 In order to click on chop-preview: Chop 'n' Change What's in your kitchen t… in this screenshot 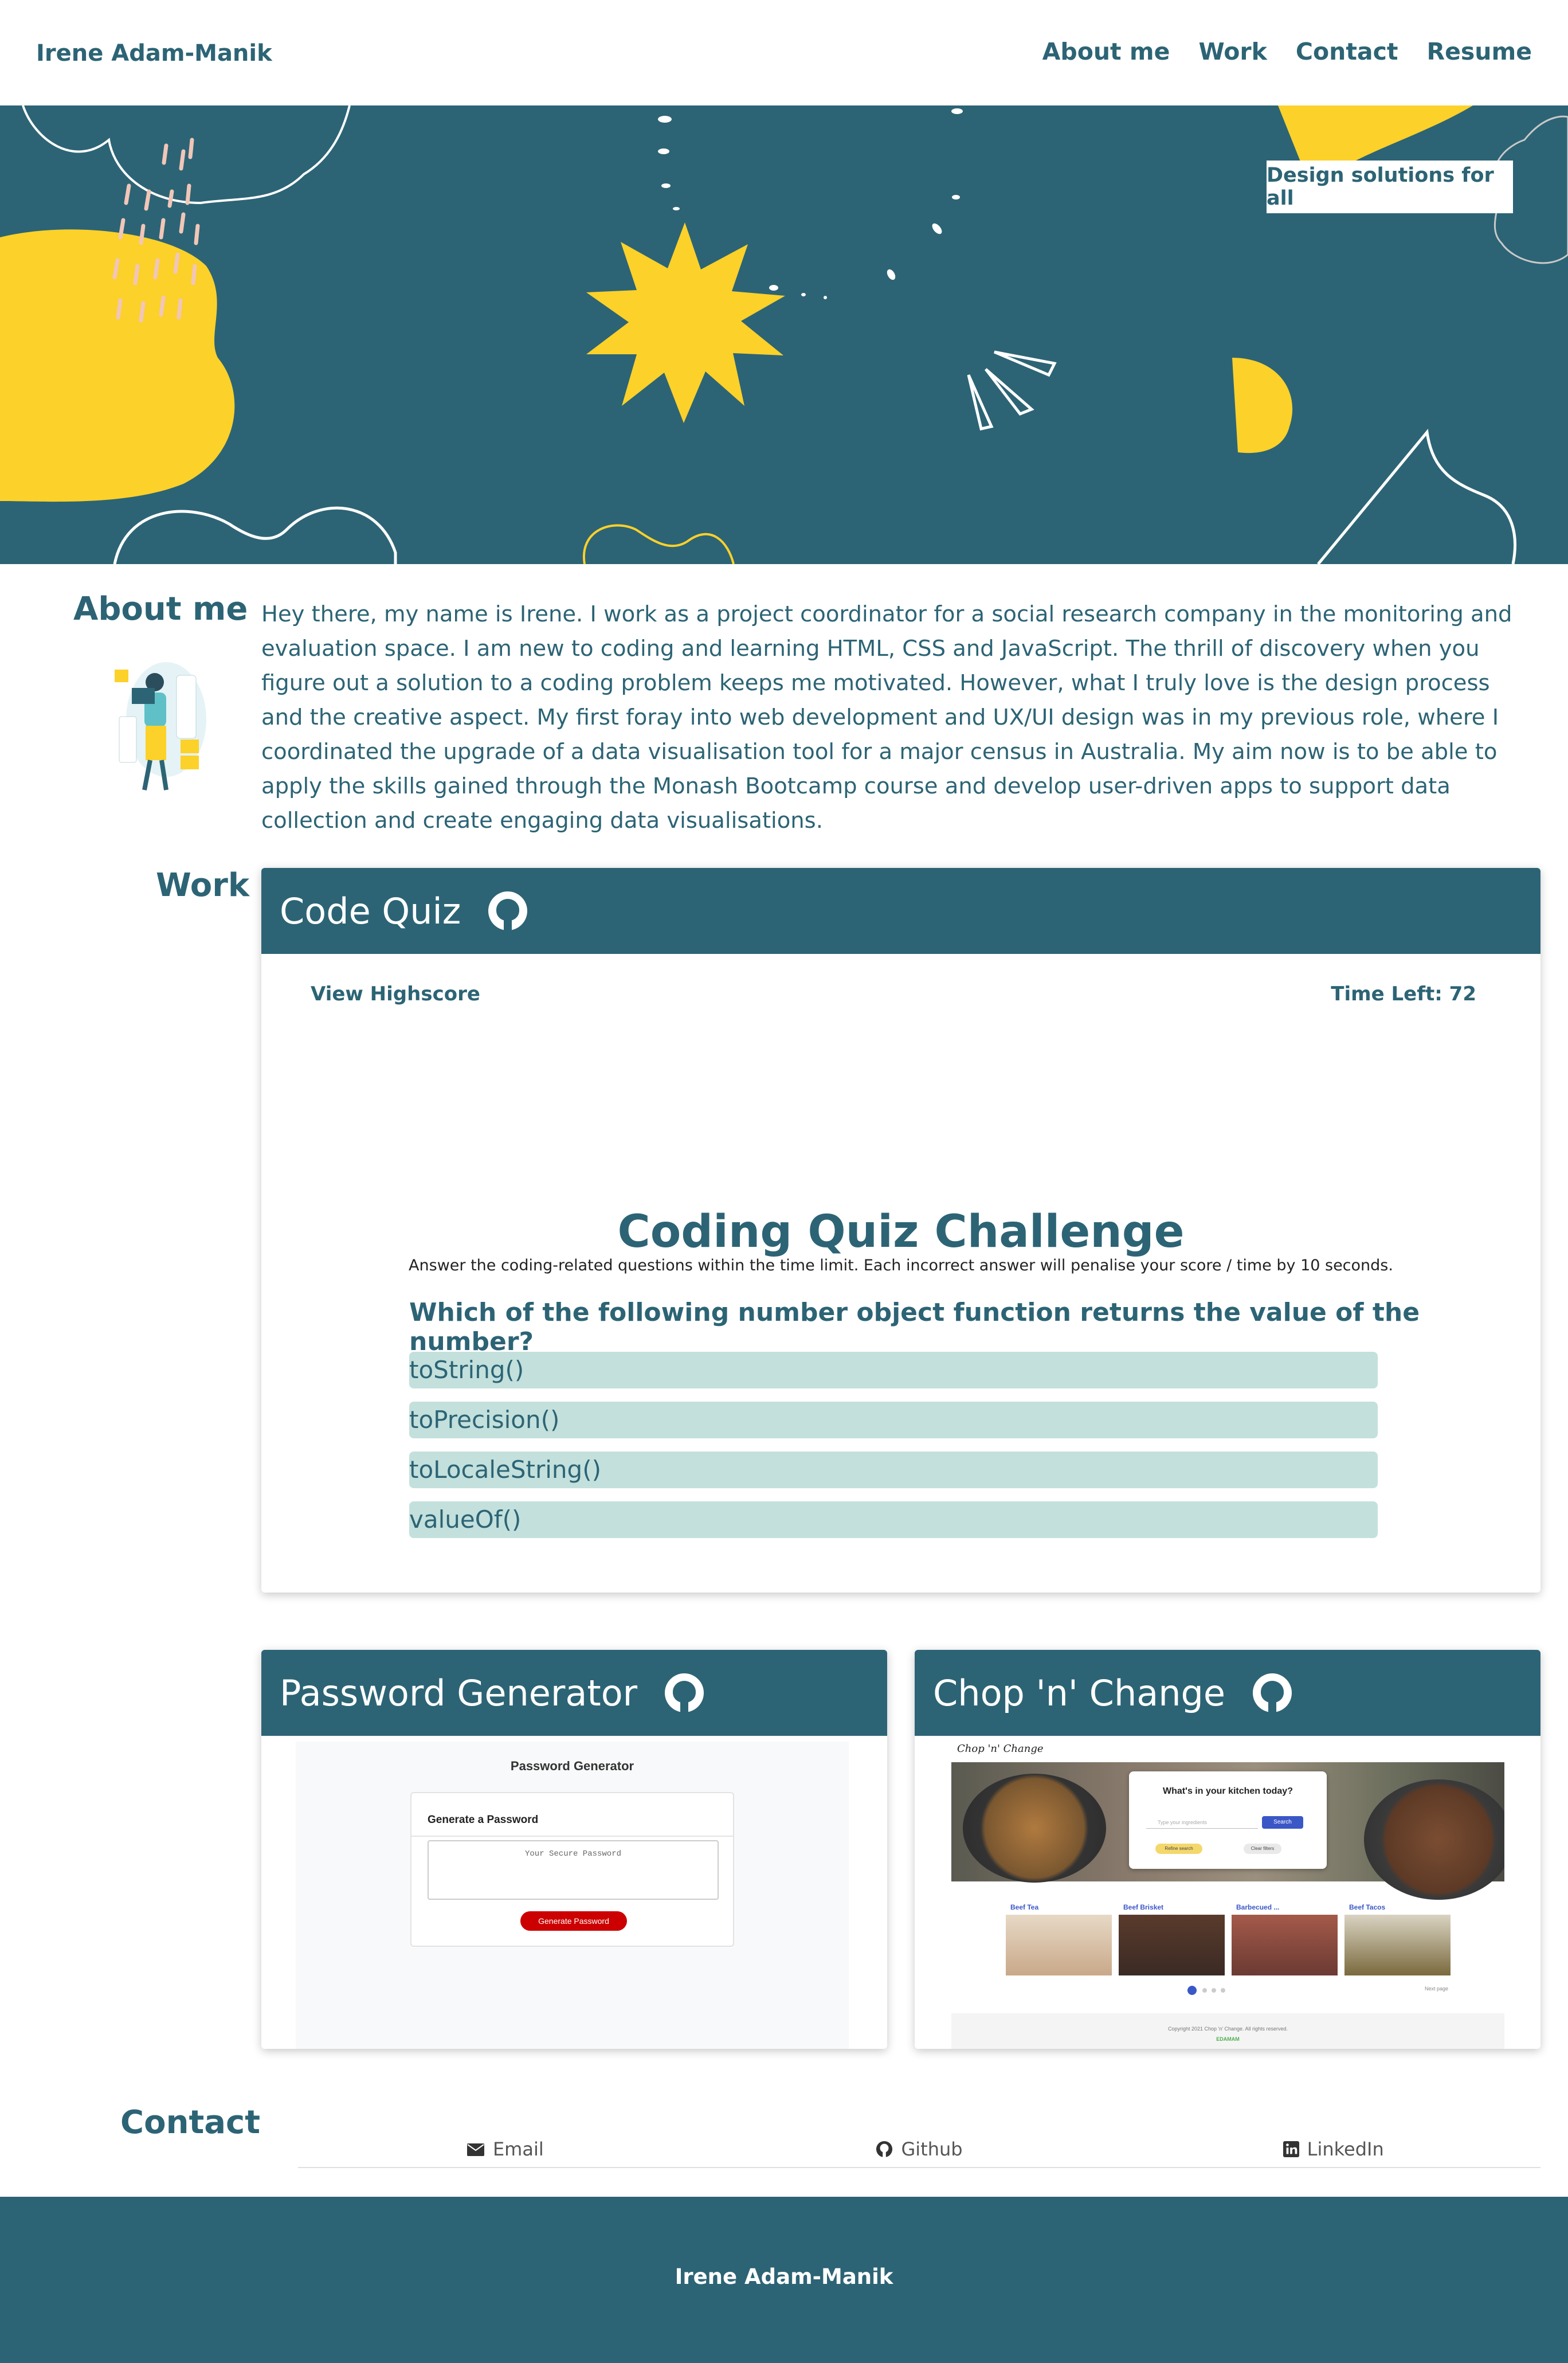, I will do `click(1227, 1894)`.